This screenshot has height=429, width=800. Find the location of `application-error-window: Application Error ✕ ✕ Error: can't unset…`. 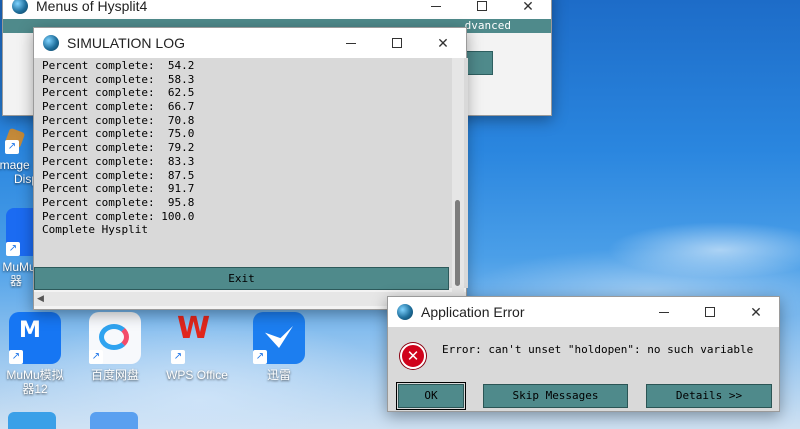

application-error-window: Application Error ✕ ✕ Error: can't unset… is located at coordinates (583, 354).